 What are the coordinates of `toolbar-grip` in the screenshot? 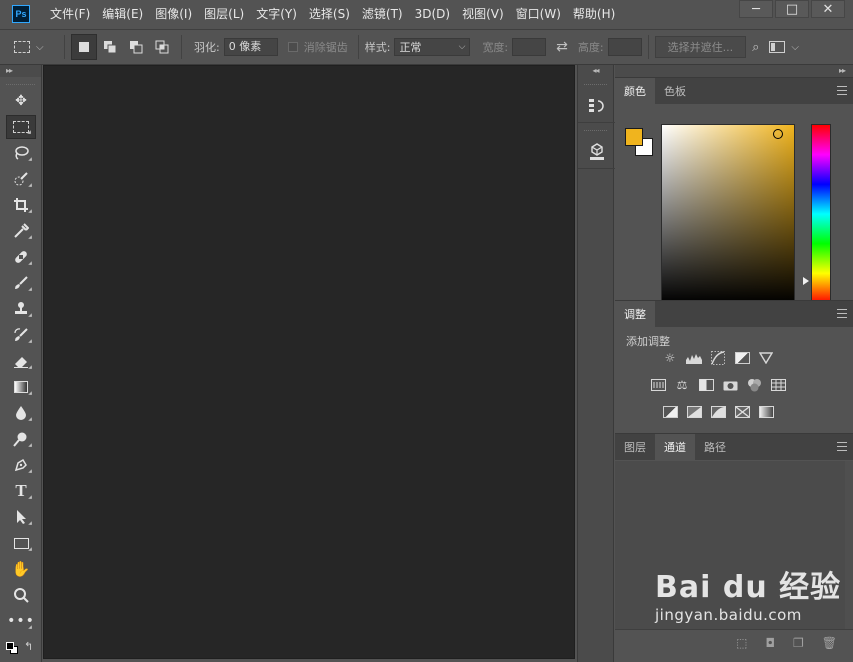 It's located at (20, 82).